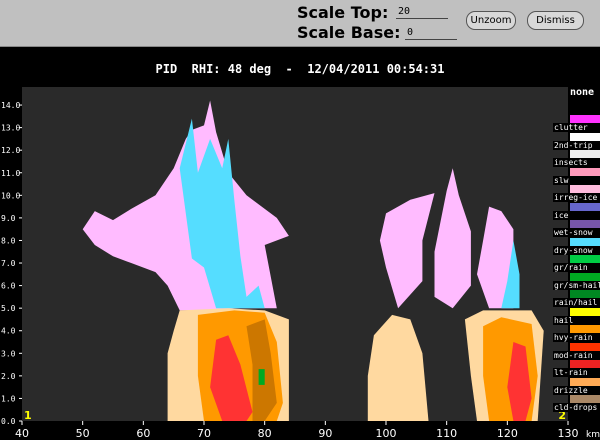 Image resolution: width=600 pixels, height=440 pixels. What do you see at coordinates (576, 372) in the screenshot?
I see `legend-label: lt-rain` at bounding box center [576, 372].